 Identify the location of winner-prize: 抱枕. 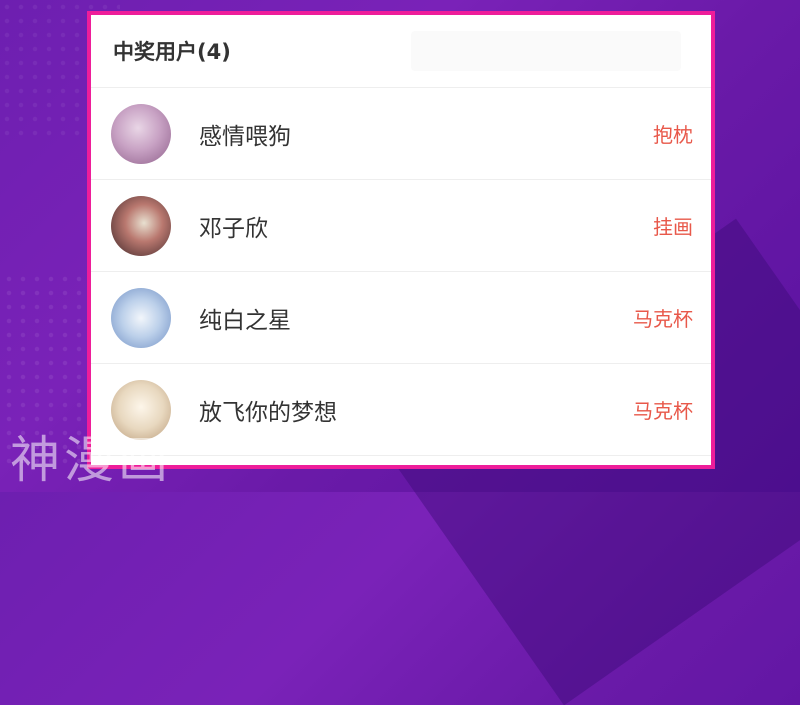
(673, 135).